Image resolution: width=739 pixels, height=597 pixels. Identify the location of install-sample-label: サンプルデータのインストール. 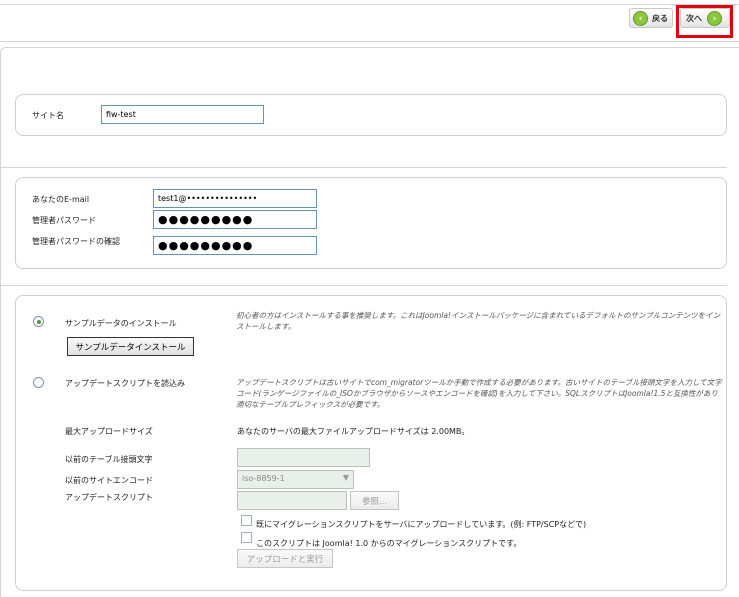
(121, 323).